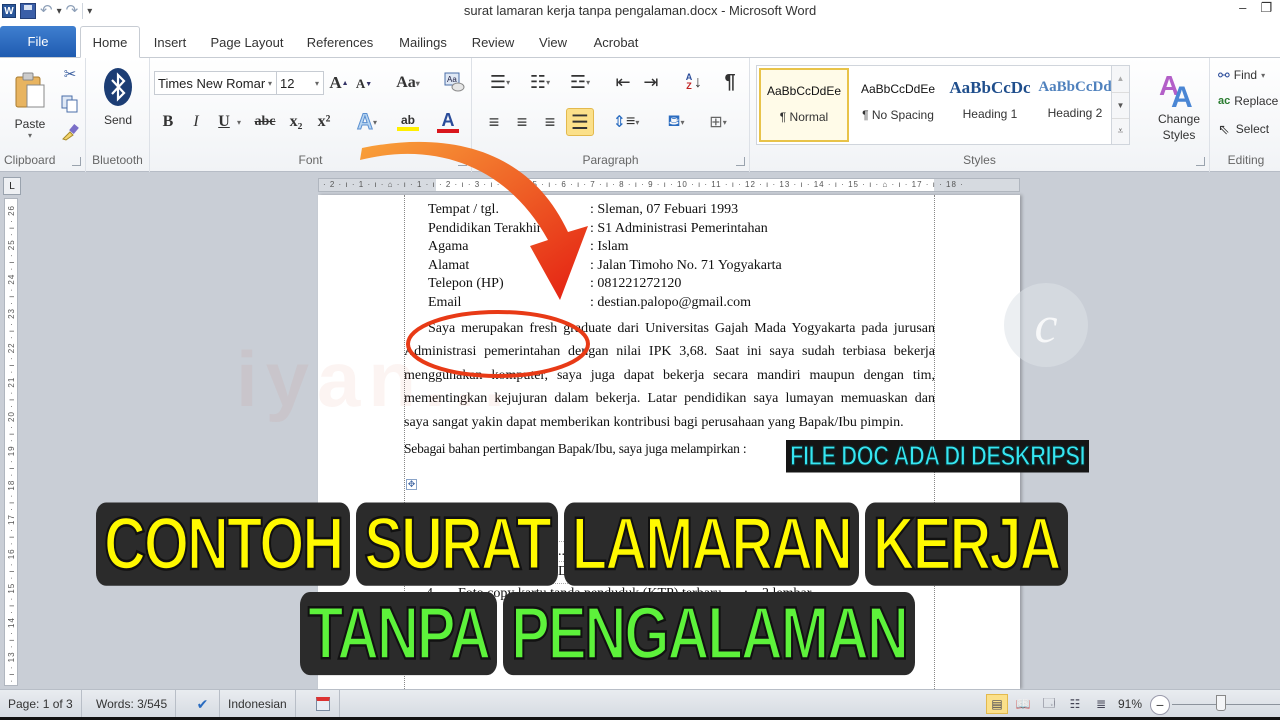  I want to click on tab-review: Review, so click(493, 42).